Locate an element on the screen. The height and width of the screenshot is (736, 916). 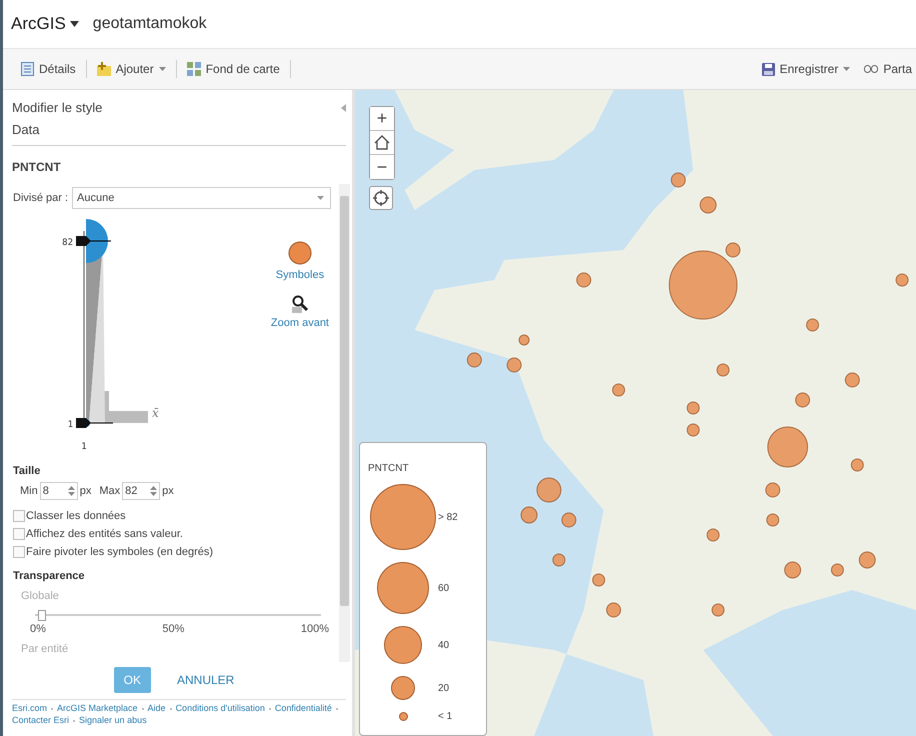
map-title: geotamtamokok is located at coordinates (149, 24).